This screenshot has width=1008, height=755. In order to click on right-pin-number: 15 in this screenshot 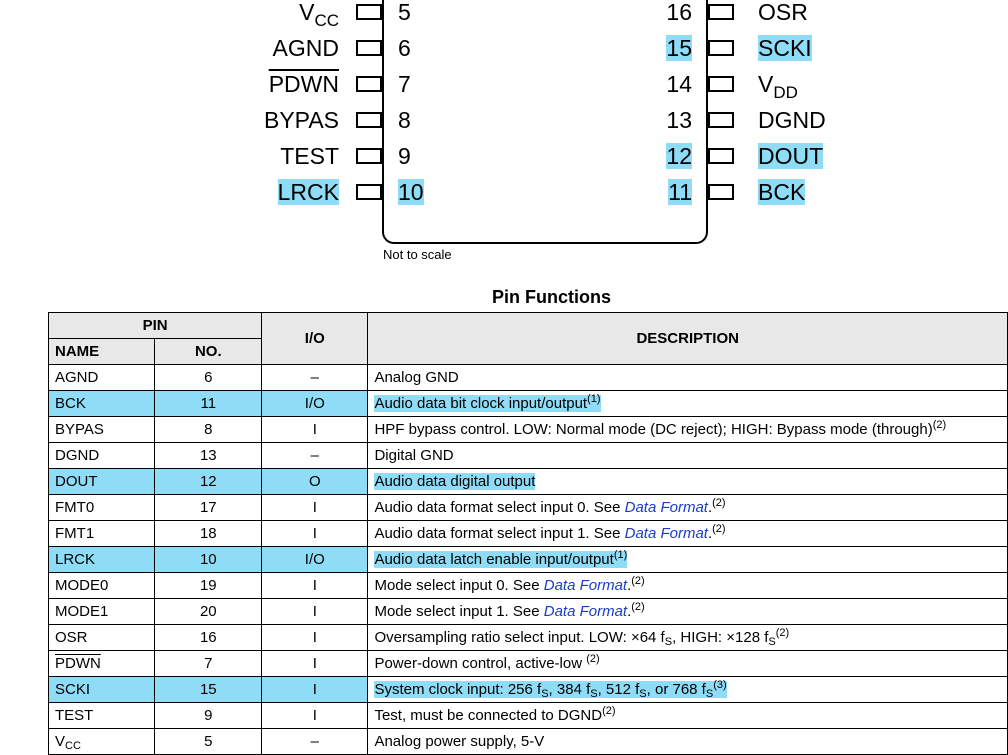, I will do `click(679, 48)`.